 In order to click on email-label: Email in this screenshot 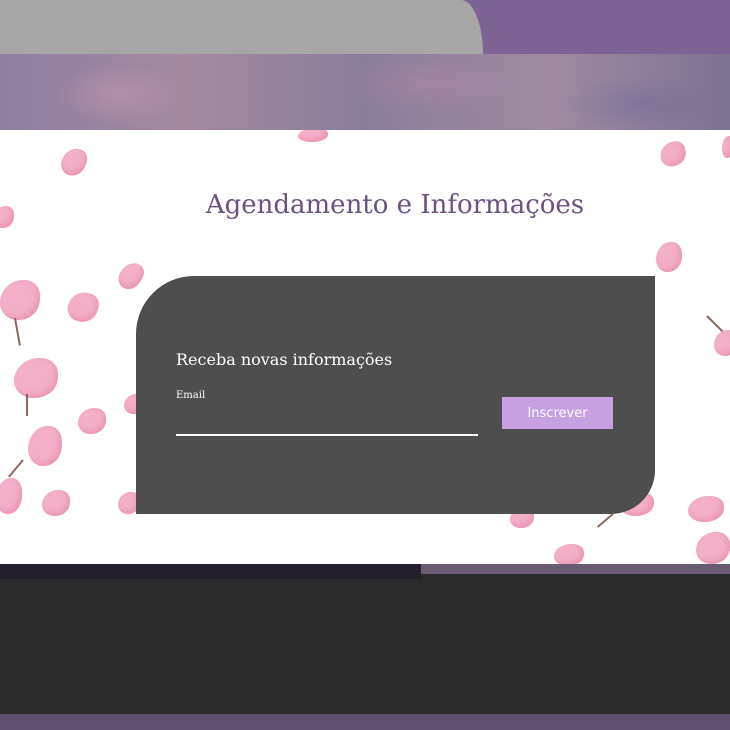, I will do `click(191, 395)`.